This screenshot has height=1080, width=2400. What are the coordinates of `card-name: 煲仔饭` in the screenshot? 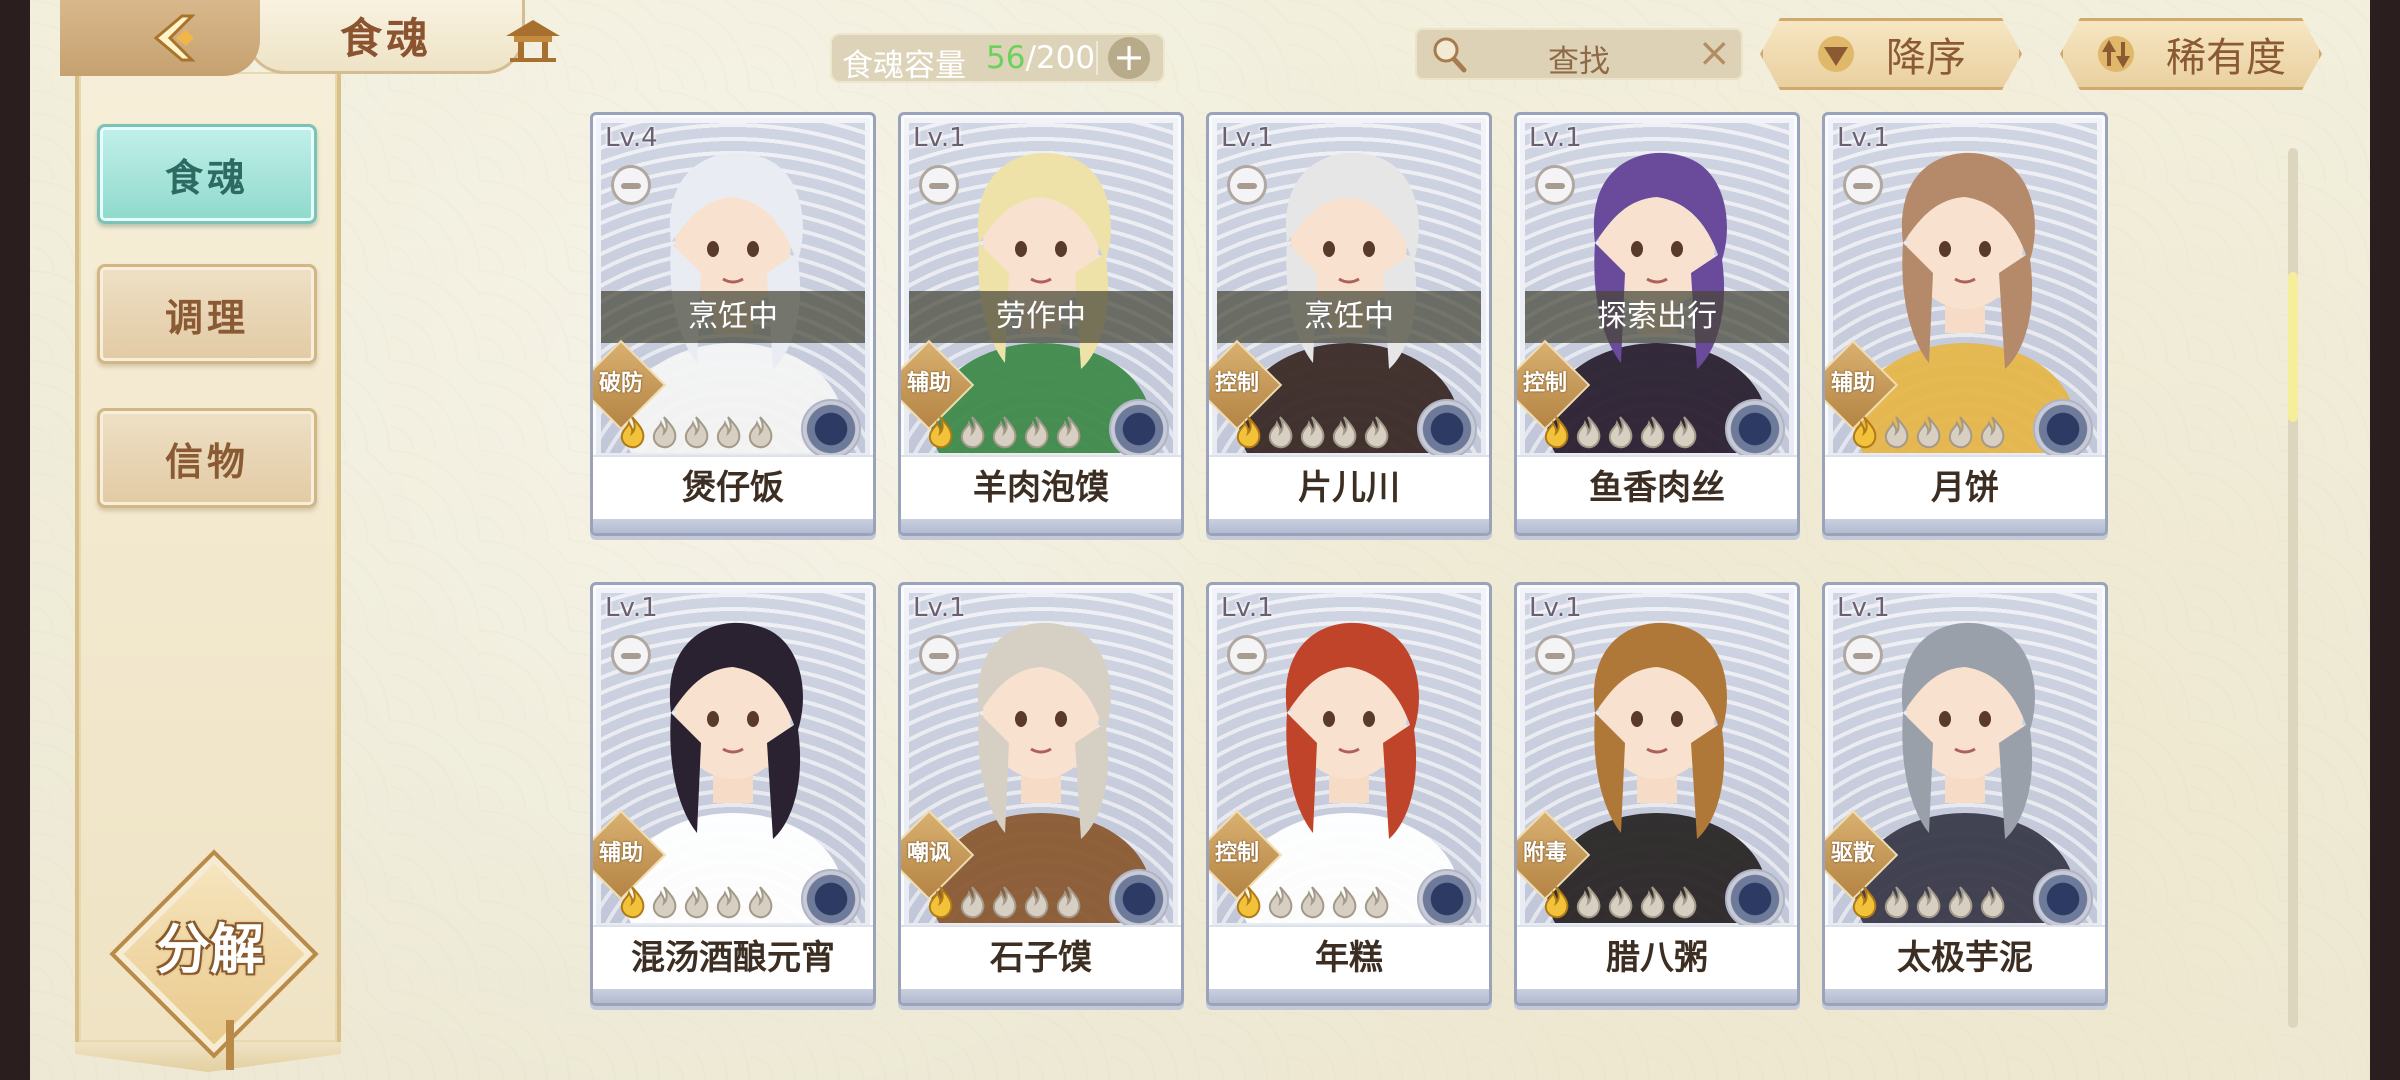 It's located at (733, 487).